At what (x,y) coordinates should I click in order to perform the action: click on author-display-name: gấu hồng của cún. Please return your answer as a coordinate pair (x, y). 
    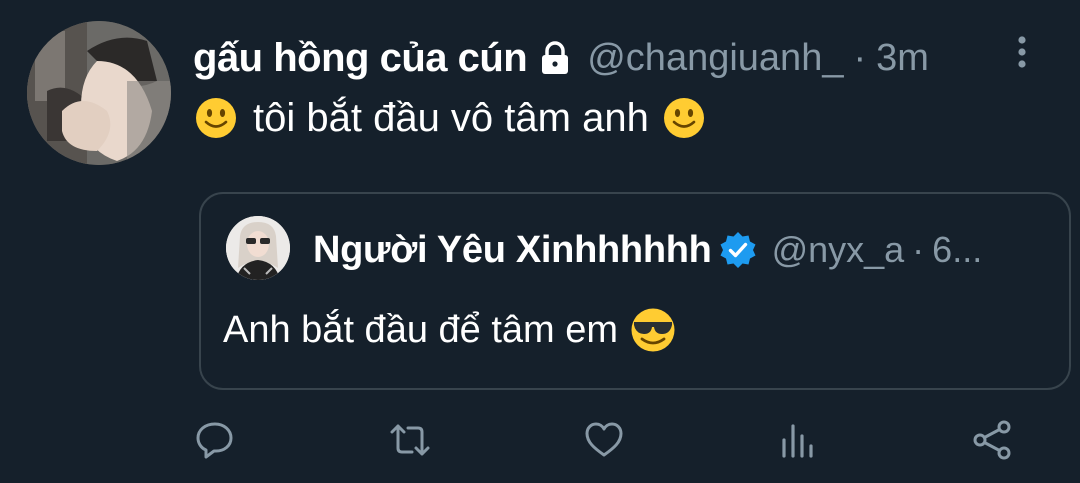
    Looking at the image, I should click on (360, 58).